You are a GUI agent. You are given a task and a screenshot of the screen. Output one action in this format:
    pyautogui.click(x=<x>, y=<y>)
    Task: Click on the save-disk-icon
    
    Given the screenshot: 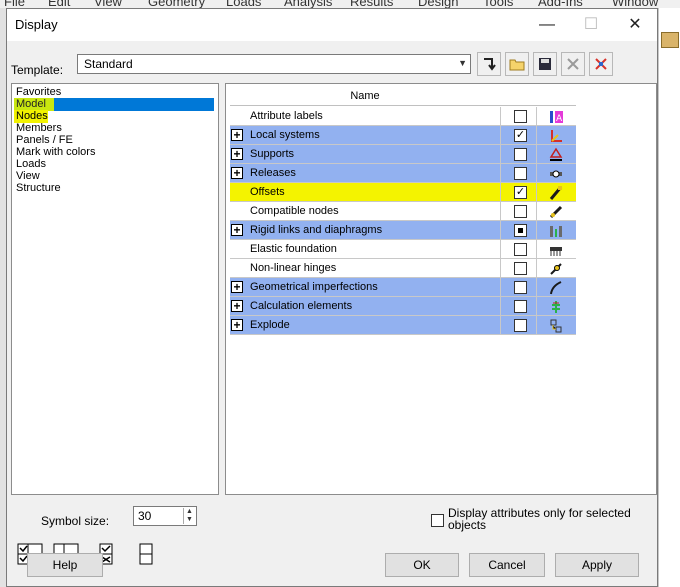 What is the action you would take?
    pyautogui.click(x=545, y=64)
    